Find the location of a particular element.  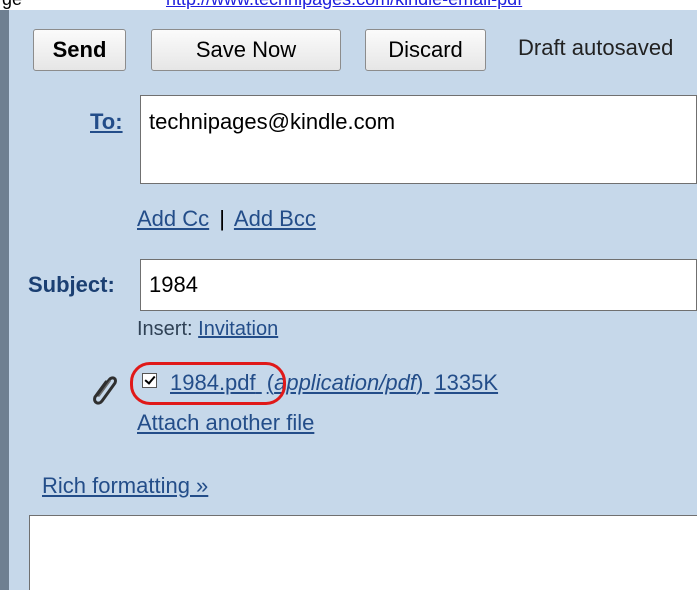

to-field: technipages@kindle.com is located at coordinates (418, 139).